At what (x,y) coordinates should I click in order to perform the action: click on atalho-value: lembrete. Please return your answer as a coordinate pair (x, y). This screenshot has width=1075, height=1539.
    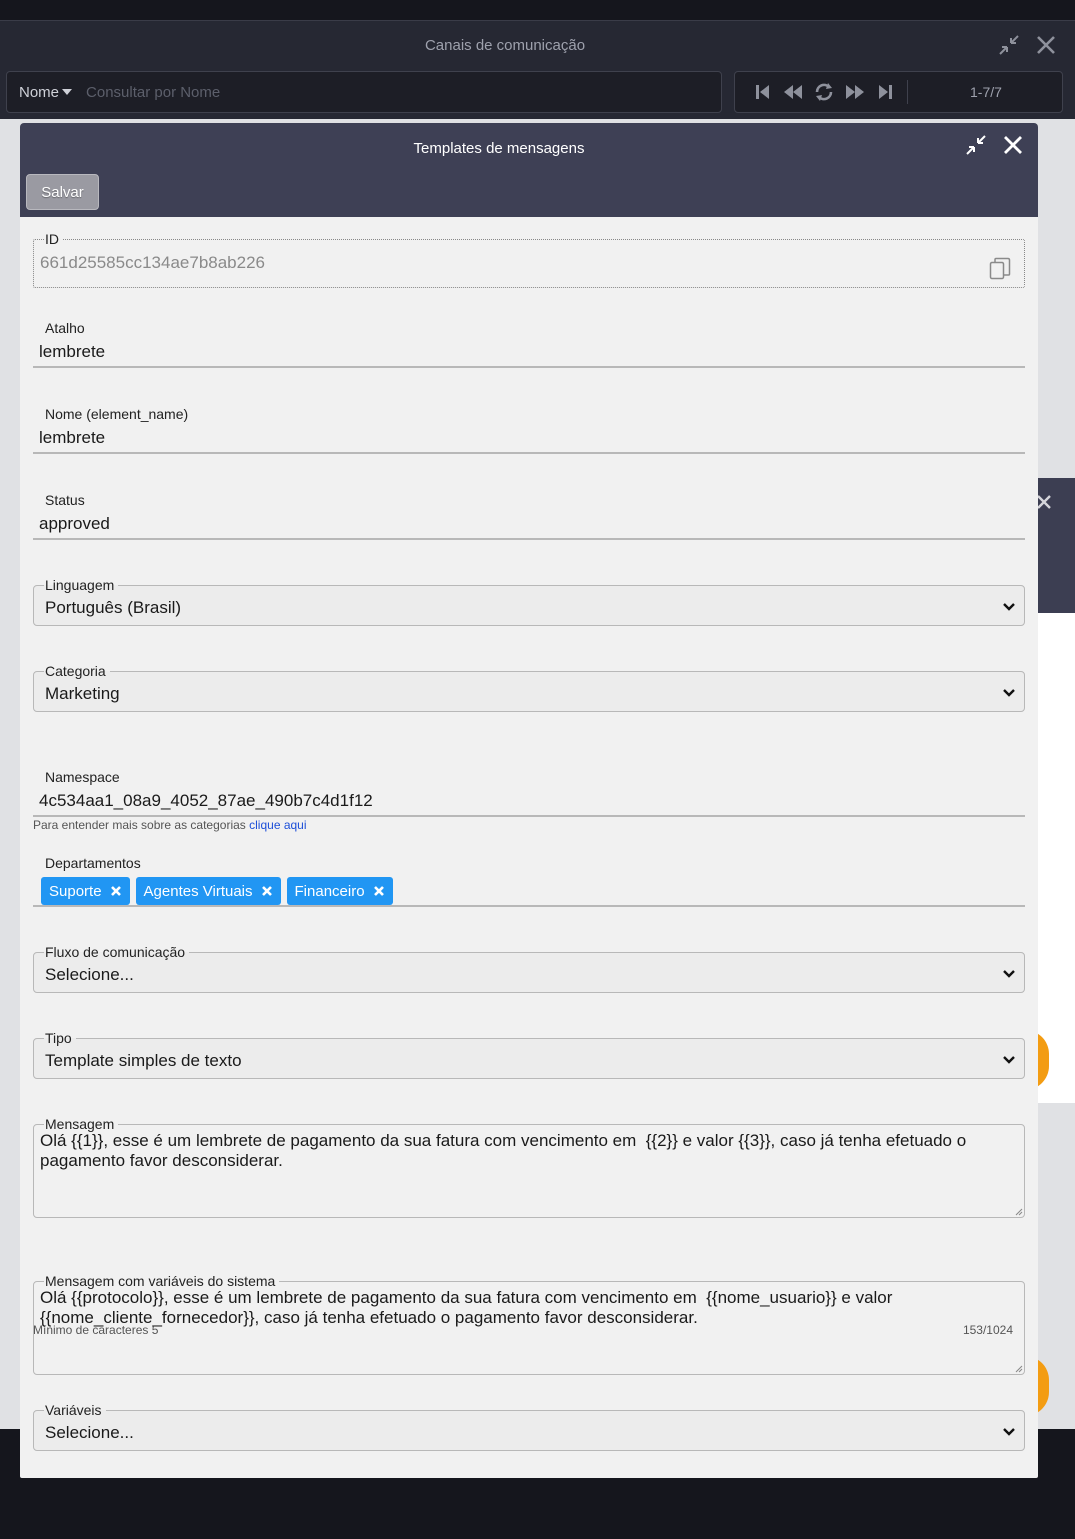
    Looking at the image, I should click on (72, 351).